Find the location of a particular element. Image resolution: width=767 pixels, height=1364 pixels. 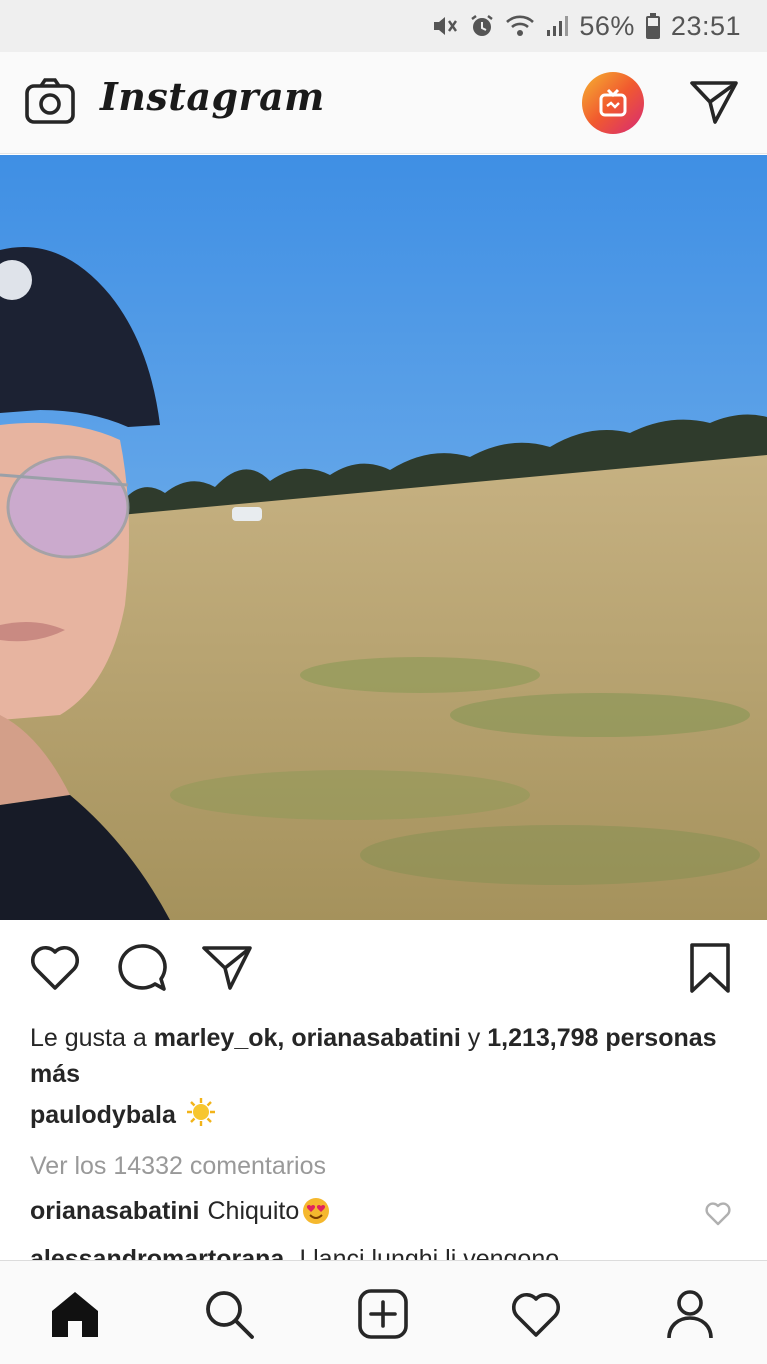

likes-prefix: Le gusta a is located at coordinates (88, 1038).